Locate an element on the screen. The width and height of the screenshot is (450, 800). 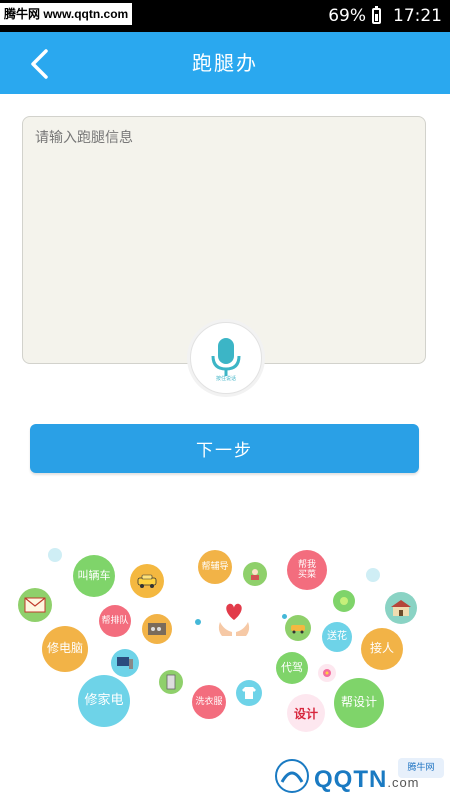
service-pick-up: 接人 is located at coordinates (382, 649).